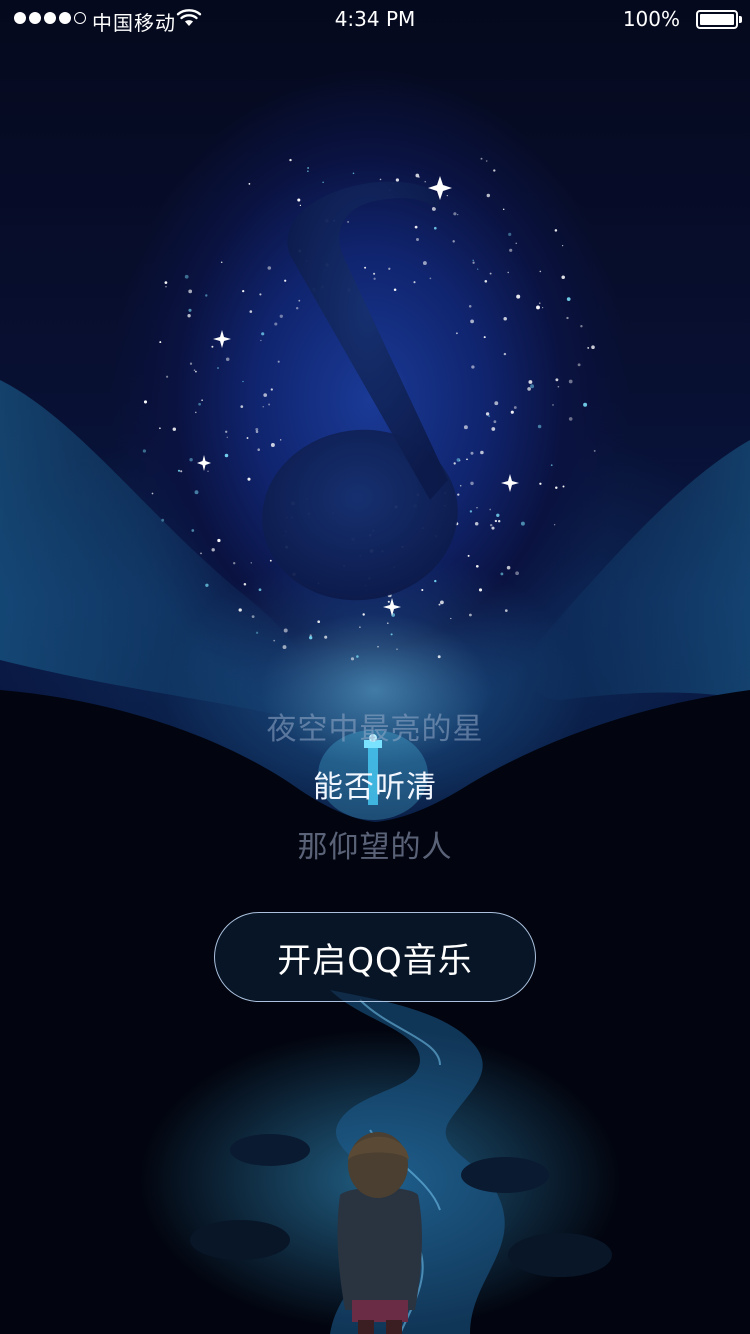  What do you see at coordinates (719, 19) in the screenshot?
I see `battery-icon` at bounding box center [719, 19].